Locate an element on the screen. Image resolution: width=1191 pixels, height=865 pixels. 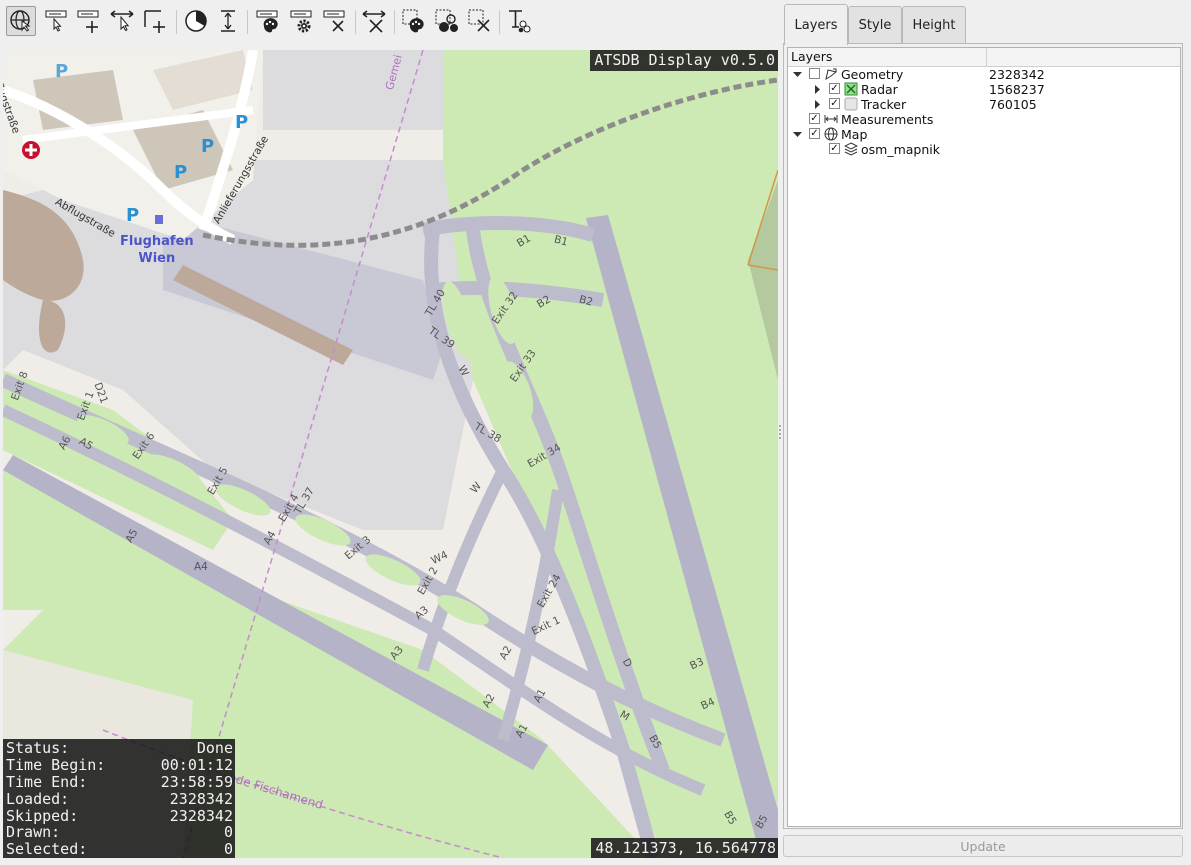
pie-icon is located at coordinates (196, 21).